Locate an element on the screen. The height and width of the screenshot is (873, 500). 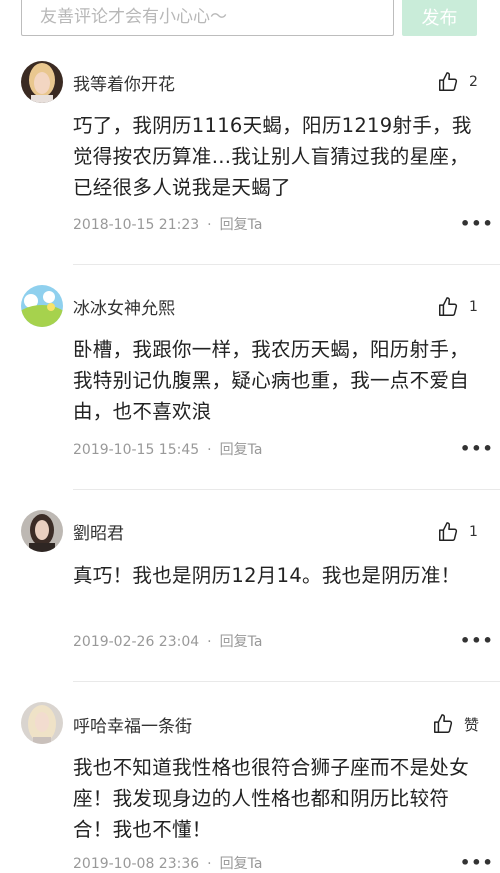
comment-meta: 2019-10-15 15:45 · 回复Ta is located at coordinates (168, 450).